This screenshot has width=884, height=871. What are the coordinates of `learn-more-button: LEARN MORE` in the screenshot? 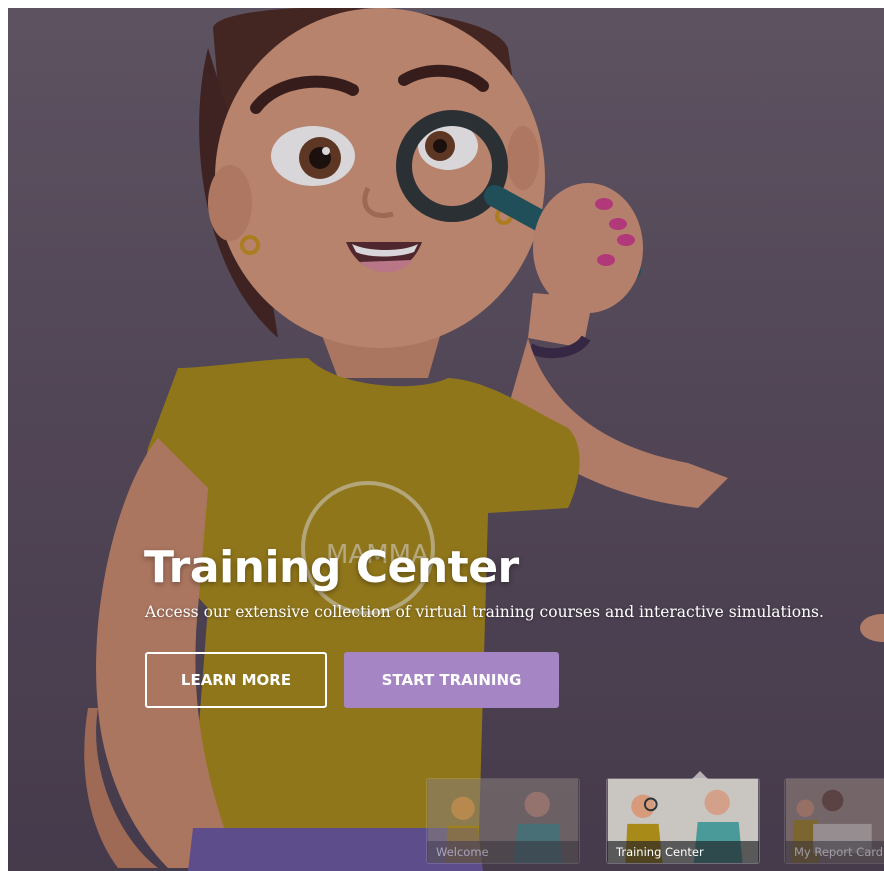 It's located at (236, 680).